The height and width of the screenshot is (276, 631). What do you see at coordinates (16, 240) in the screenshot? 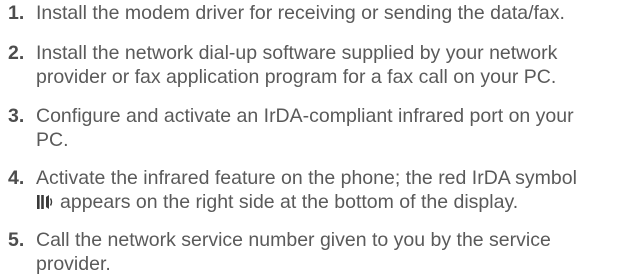
I see `step-number: 5.` at bounding box center [16, 240].